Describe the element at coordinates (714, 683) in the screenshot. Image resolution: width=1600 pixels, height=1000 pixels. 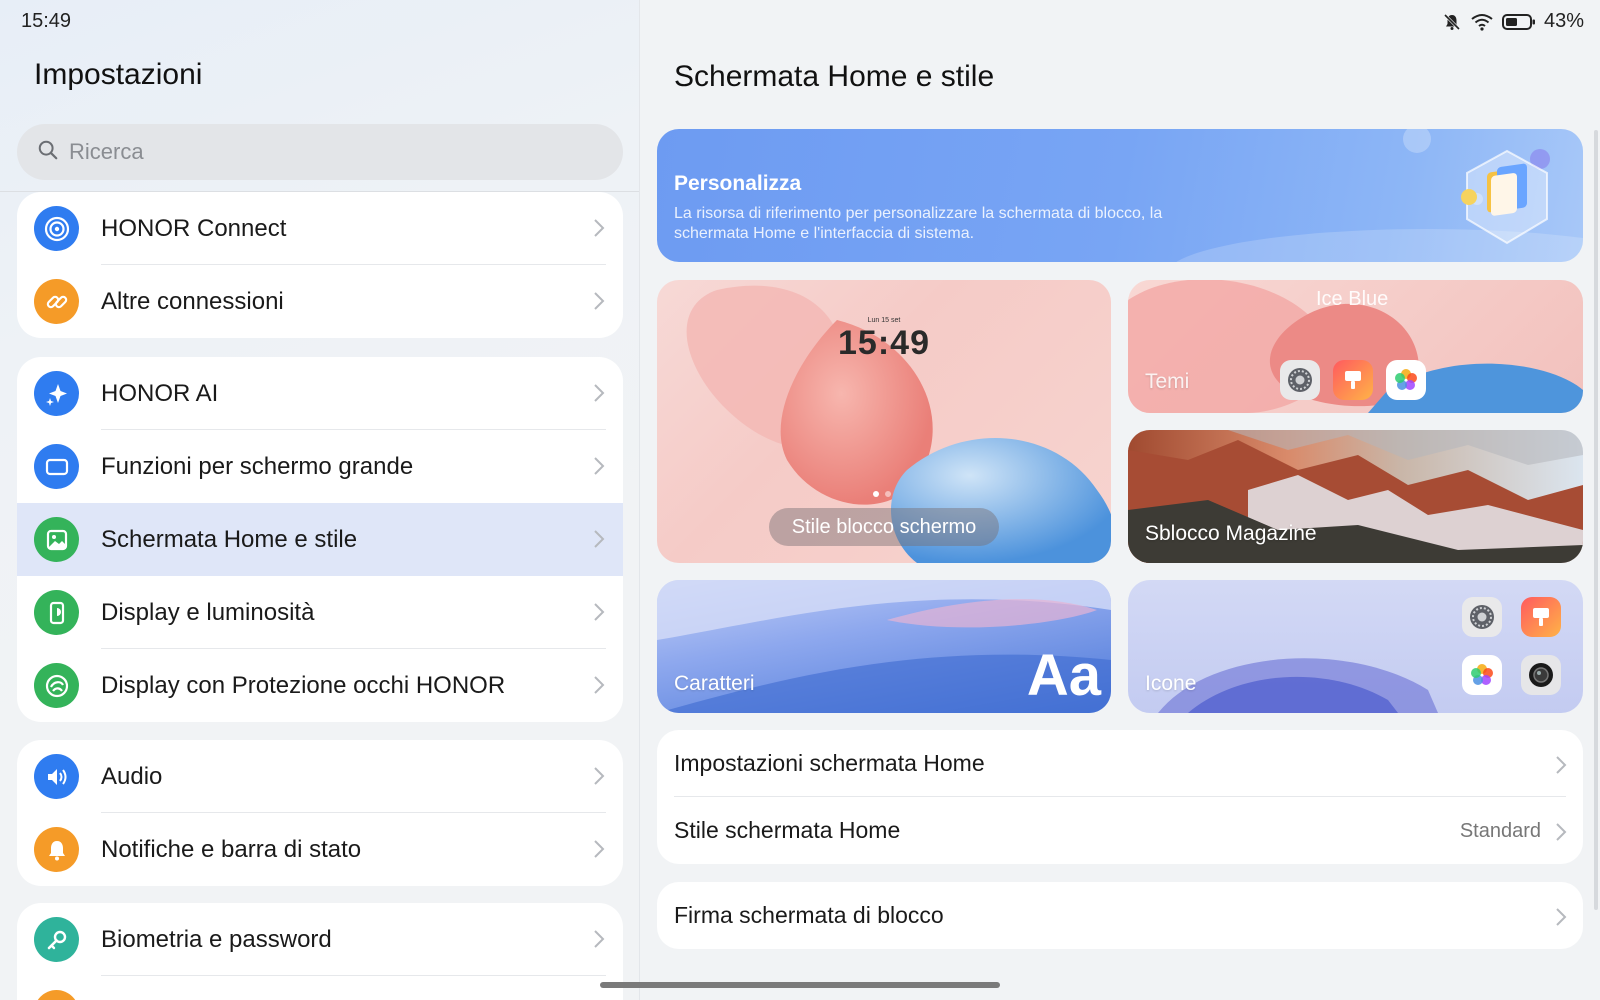
I see `fonts-label: Caratteri` at that location.